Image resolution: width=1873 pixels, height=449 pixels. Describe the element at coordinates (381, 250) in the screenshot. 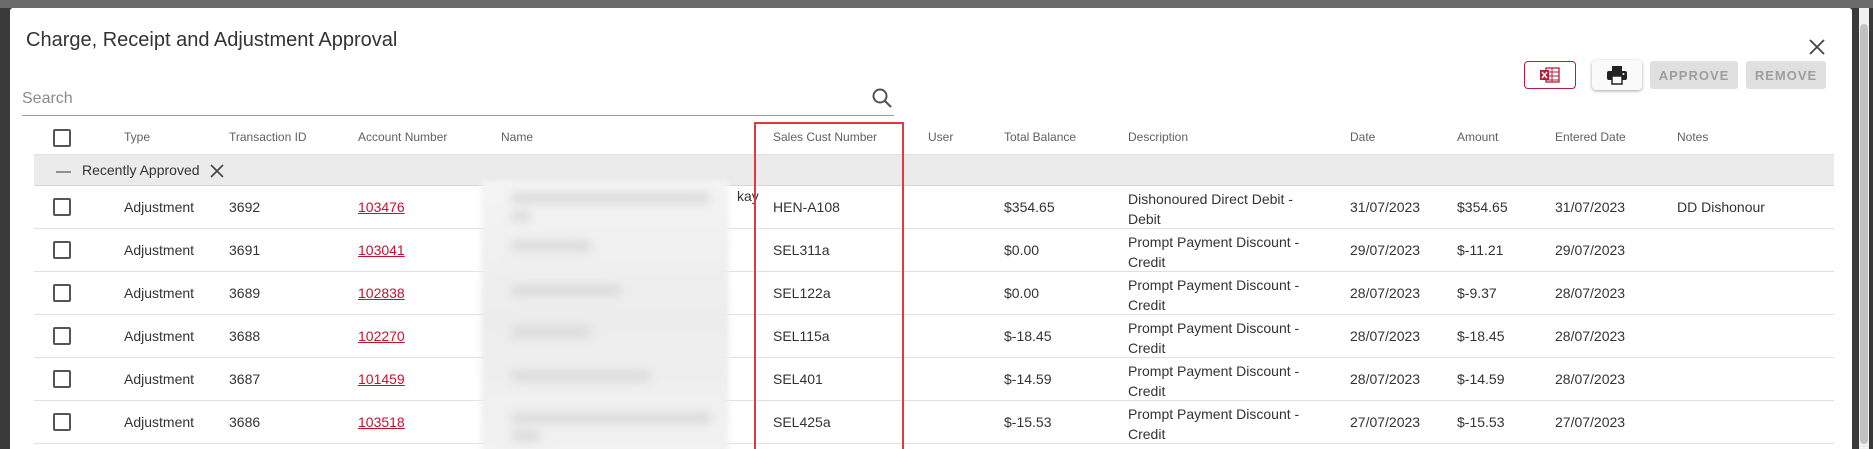

I see `account-number-link: 103041` at that location.